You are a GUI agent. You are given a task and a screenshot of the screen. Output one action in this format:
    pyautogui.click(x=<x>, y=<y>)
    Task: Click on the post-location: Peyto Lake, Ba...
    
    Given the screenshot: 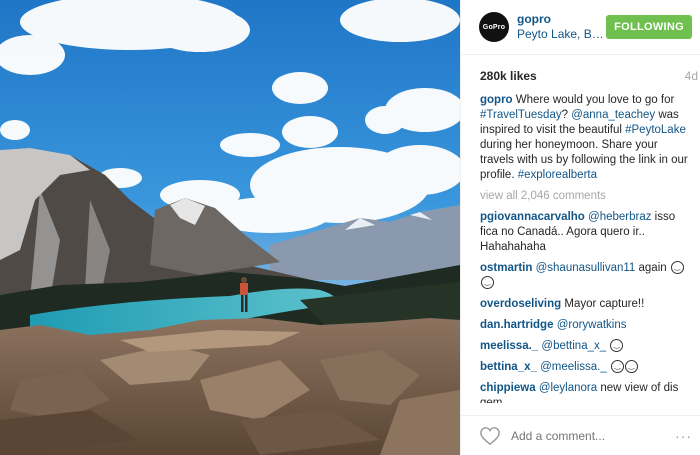 What is the action you would take?
    pyautogui.click(x=561, y=34)
    